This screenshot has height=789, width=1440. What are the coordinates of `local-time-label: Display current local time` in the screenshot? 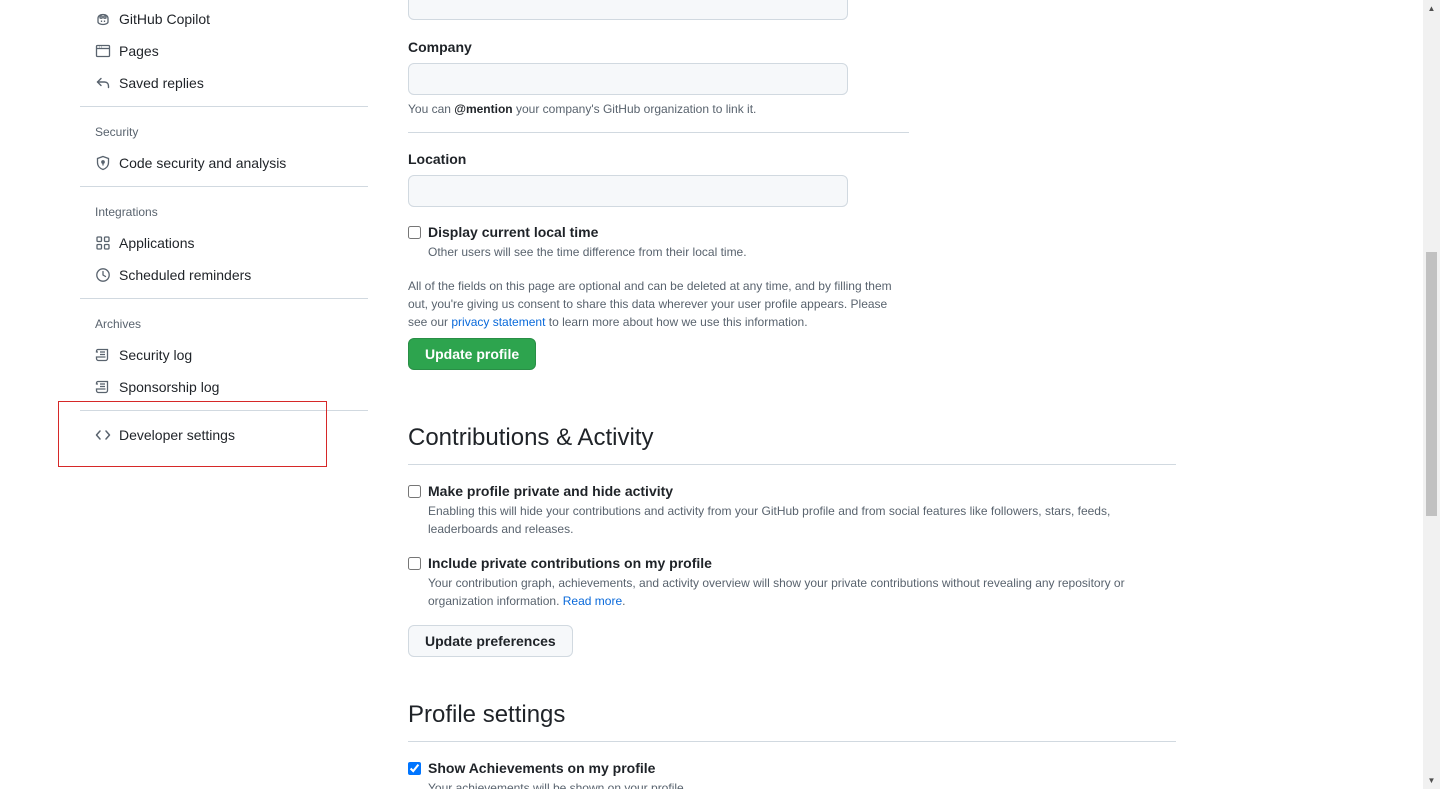 It's located at (513, 232).